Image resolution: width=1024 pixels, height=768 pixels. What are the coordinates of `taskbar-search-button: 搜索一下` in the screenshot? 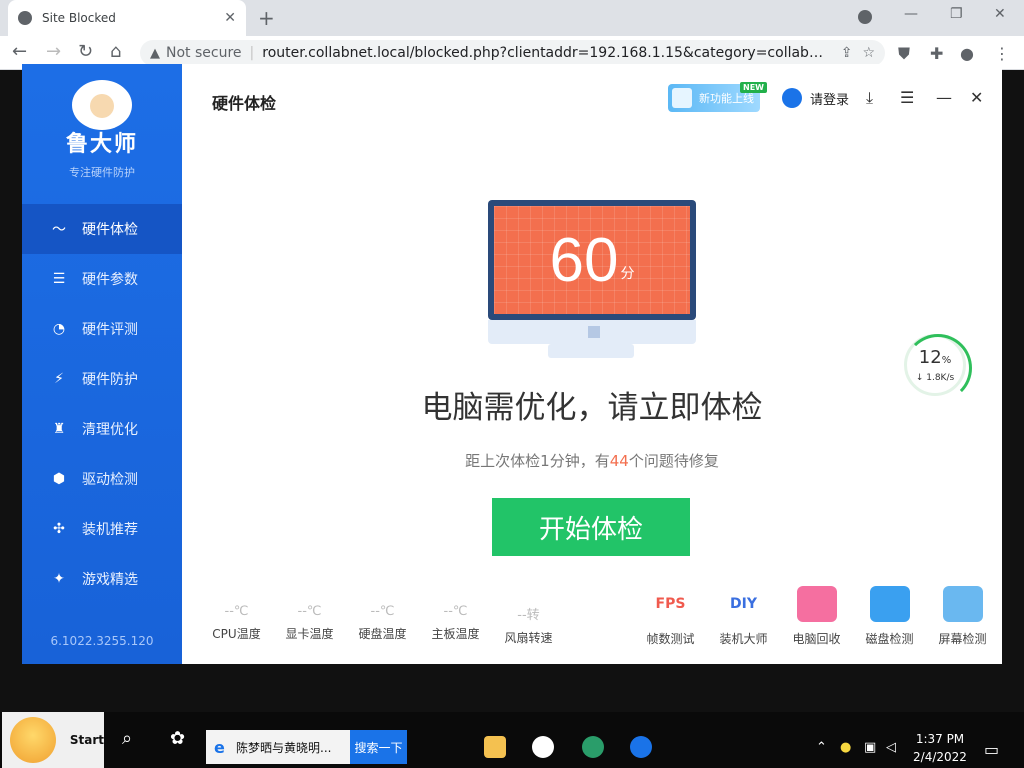 It's located at (378, 747).